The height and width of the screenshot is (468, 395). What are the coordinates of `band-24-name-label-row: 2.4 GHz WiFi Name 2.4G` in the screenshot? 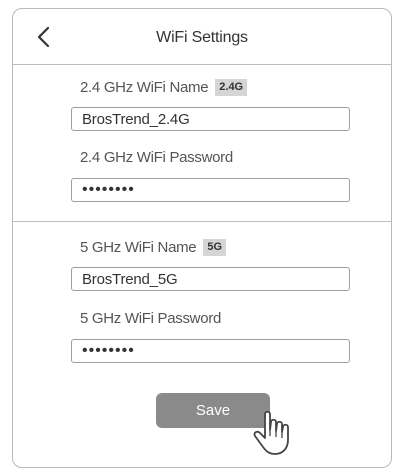 It's located at (164, 87).